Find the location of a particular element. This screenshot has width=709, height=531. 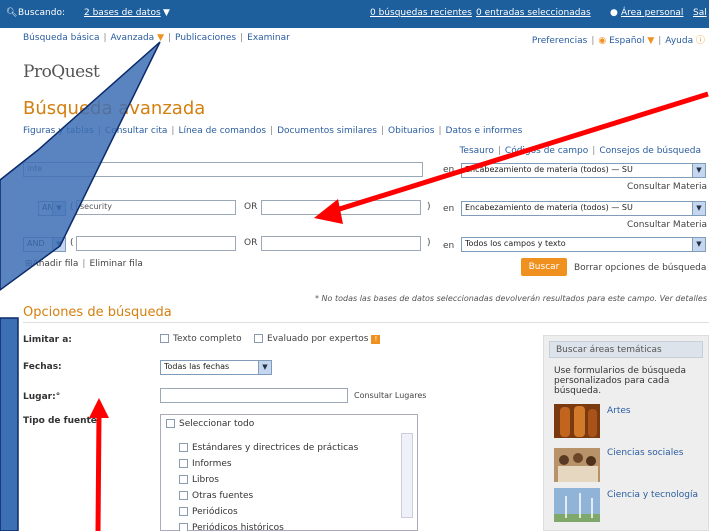

sign-out-link: Sal is located at coordinates (700, 13).